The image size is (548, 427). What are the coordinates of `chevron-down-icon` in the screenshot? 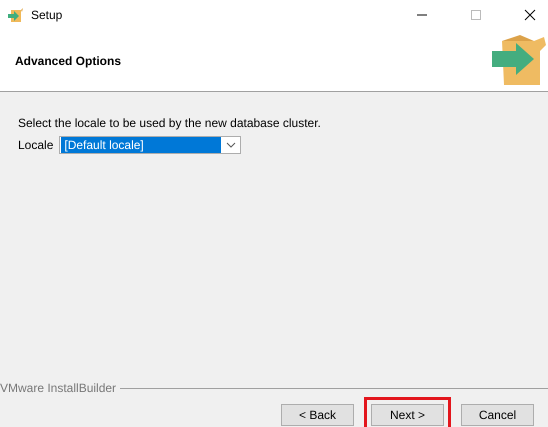 It's located at (231, 145).